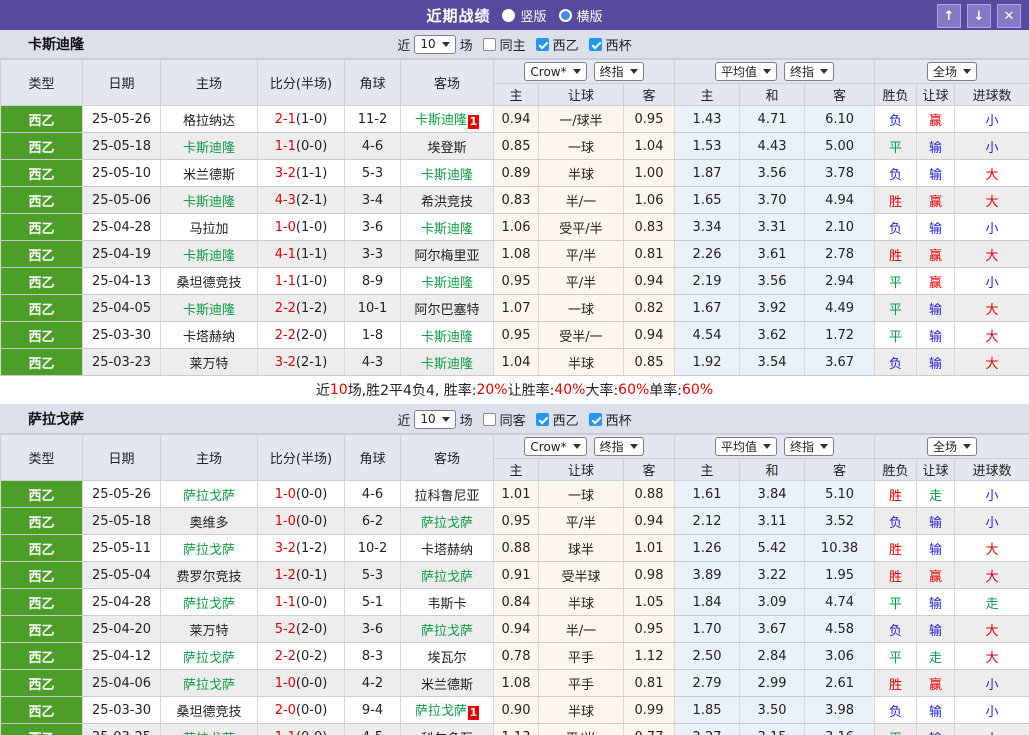 This screenshot has height=735, width=1029. What do you see at coordinates (516, 200) in the screenshot?
I see `odds-home-cell: 0.83` at bounding box center [516, 200].